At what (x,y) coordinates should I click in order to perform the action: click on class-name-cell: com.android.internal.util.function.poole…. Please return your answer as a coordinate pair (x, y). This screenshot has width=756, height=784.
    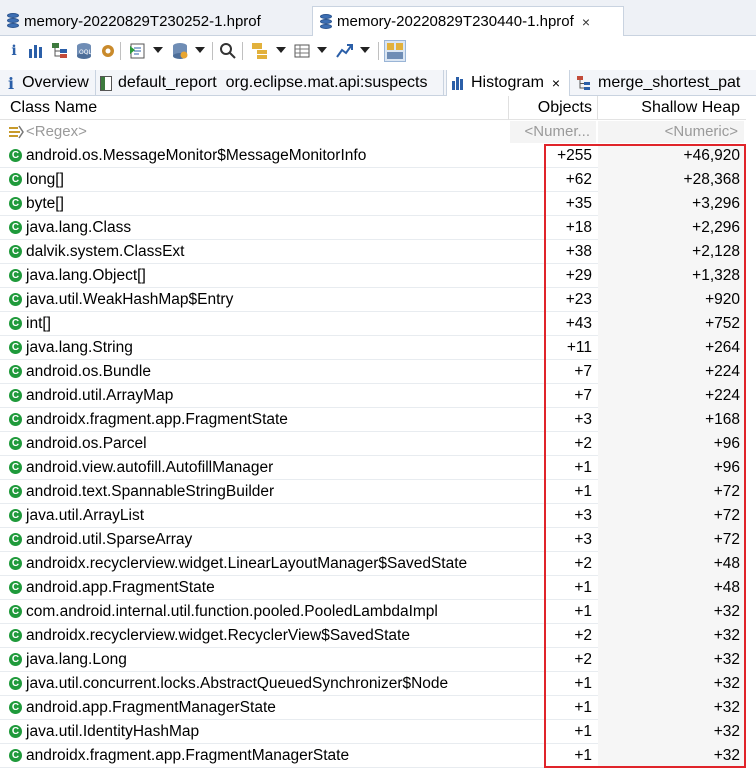
    Looking at the image, I should click on (232, 611).